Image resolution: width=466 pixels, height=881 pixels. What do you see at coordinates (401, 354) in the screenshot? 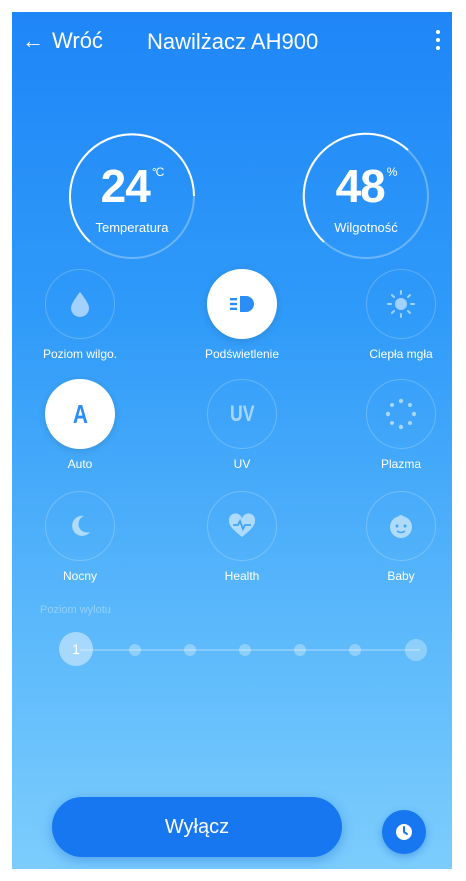
I see `warm-mist-label: Ciepła mgła` at bounding box center [401, 354].